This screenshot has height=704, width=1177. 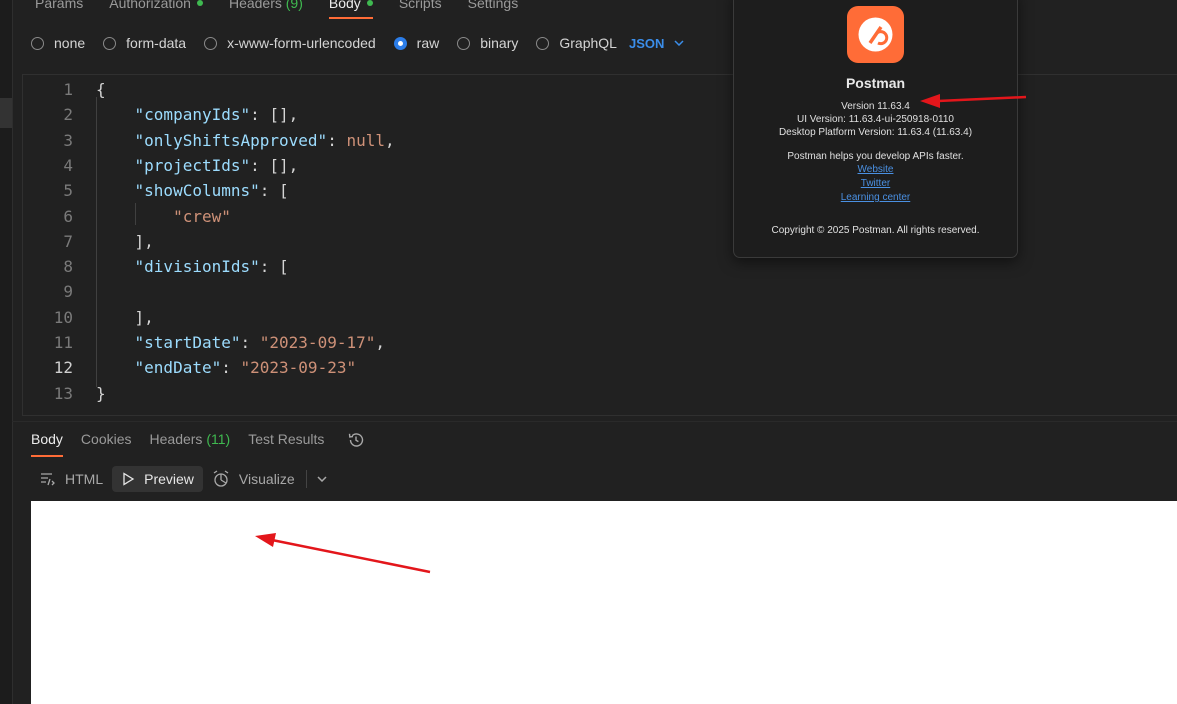 I want to click on body-type-binary-label: binary, so click(x=499, y=43).